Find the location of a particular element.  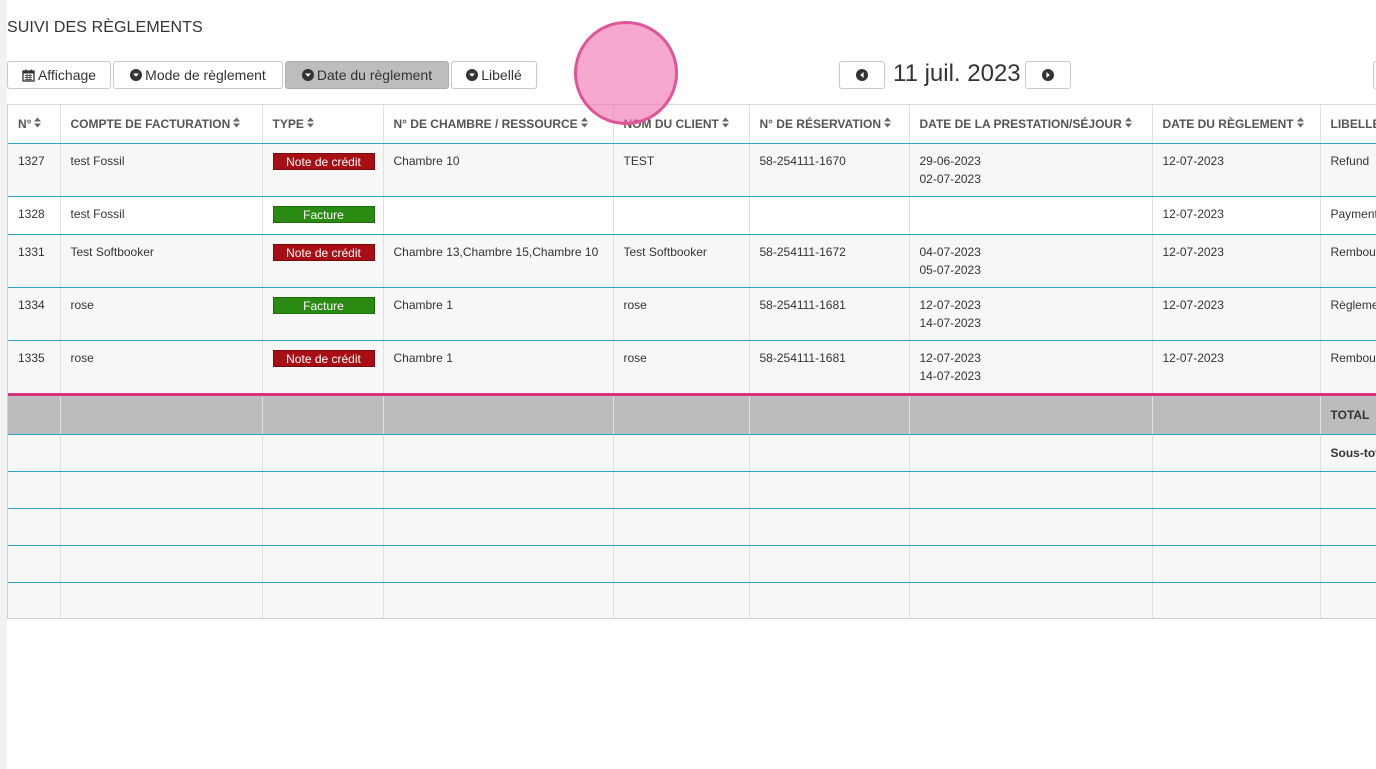

cell-room: Chambre 13,Chambre 15,Chambre 10 is located at coordinates (498, 261).